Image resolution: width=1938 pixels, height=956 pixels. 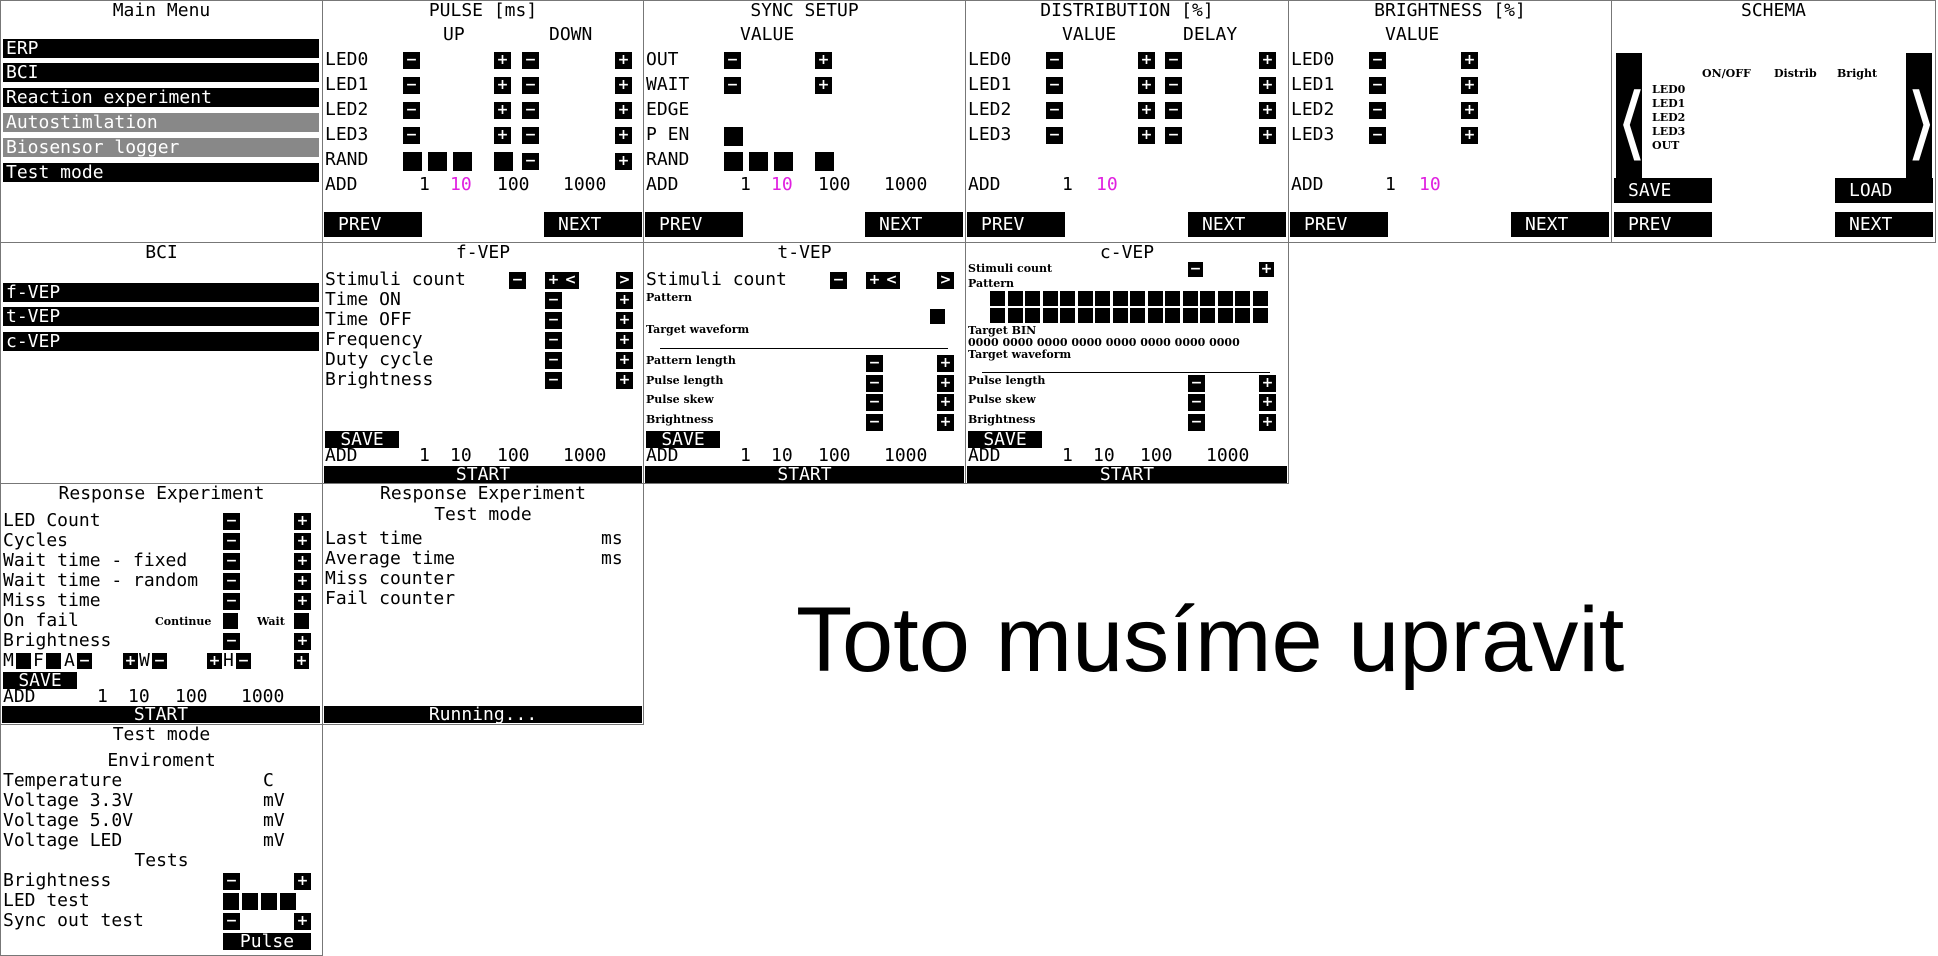 I want to click on pattern-length-minus-button: −, so click(x=874, y=363).